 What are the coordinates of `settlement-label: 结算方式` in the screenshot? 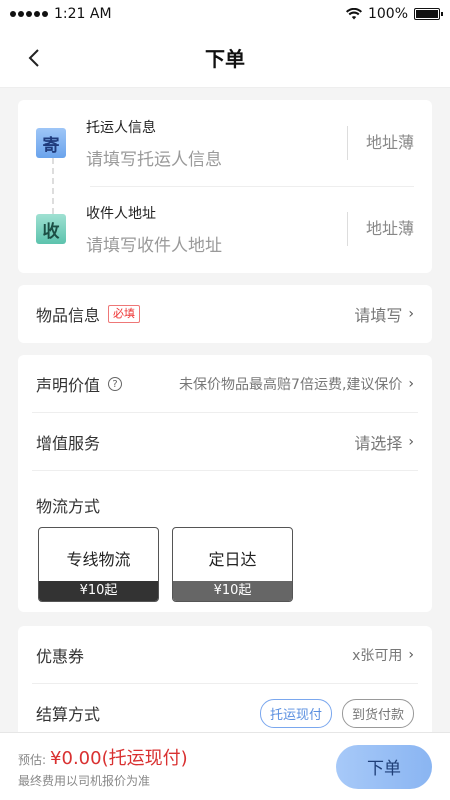 It's located at (68, 714).